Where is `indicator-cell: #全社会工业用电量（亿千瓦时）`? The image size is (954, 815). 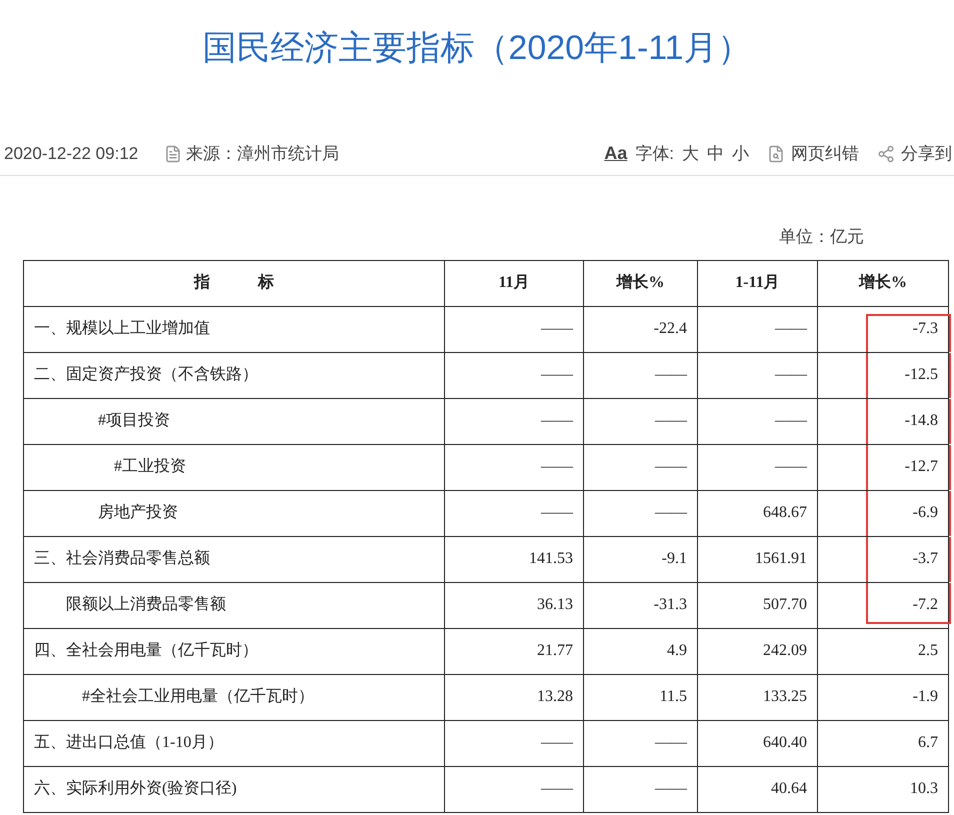
indicator-cell: #全社会工业用电量（亿千瓦时） is located at coordinates (234, 697).